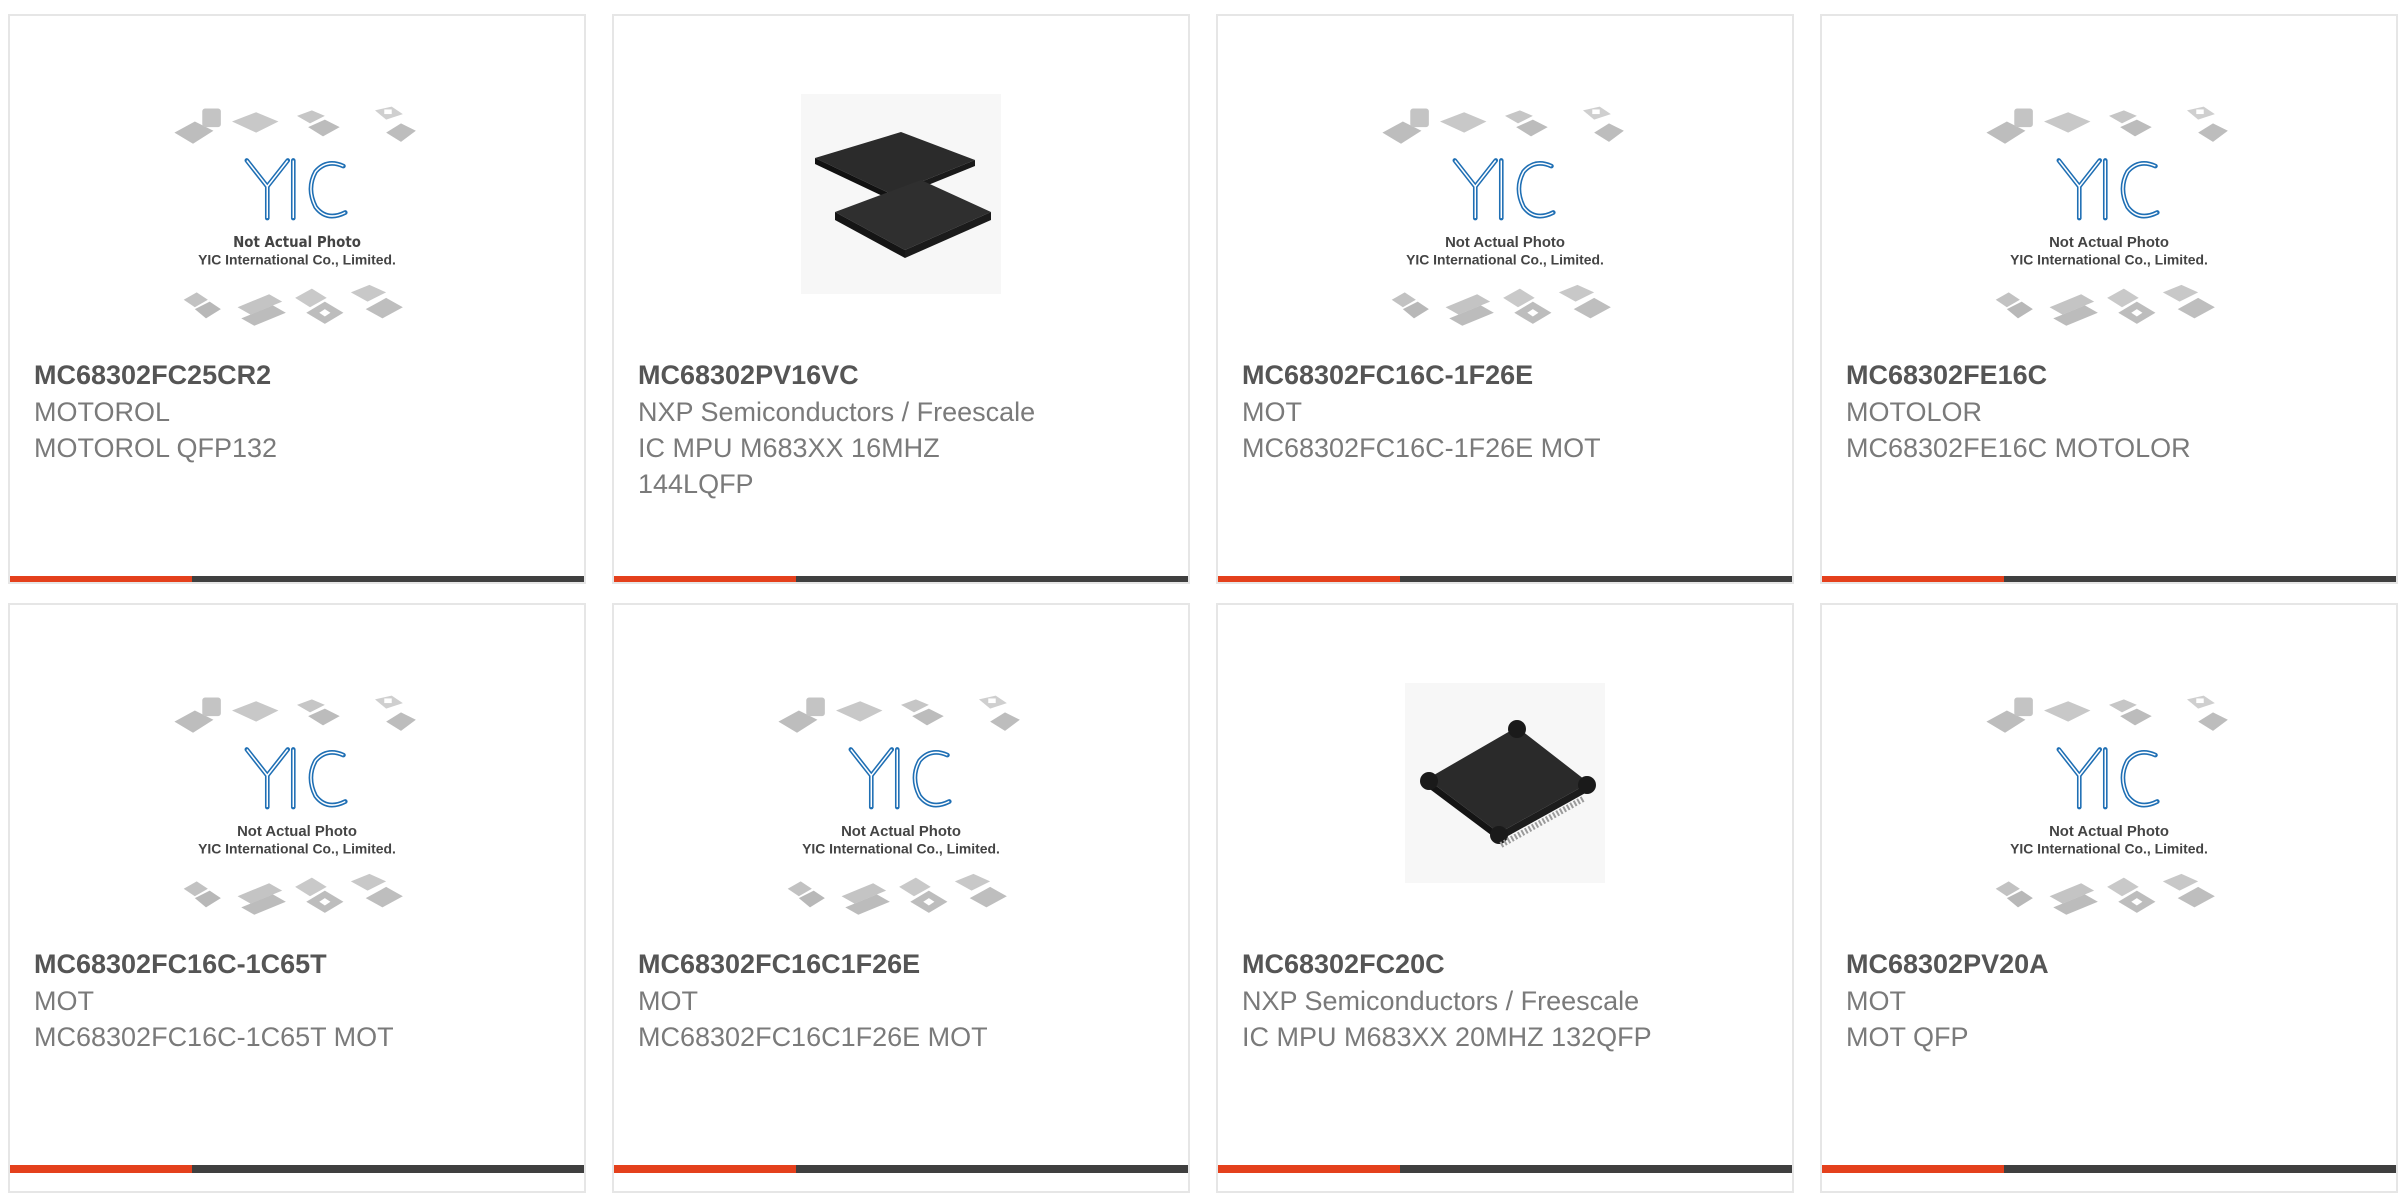 The width and height of the screenshot is (2400, 1193). I want to click on part-number-link: MC68302FC16C-1F26E, so click(1507, 375).